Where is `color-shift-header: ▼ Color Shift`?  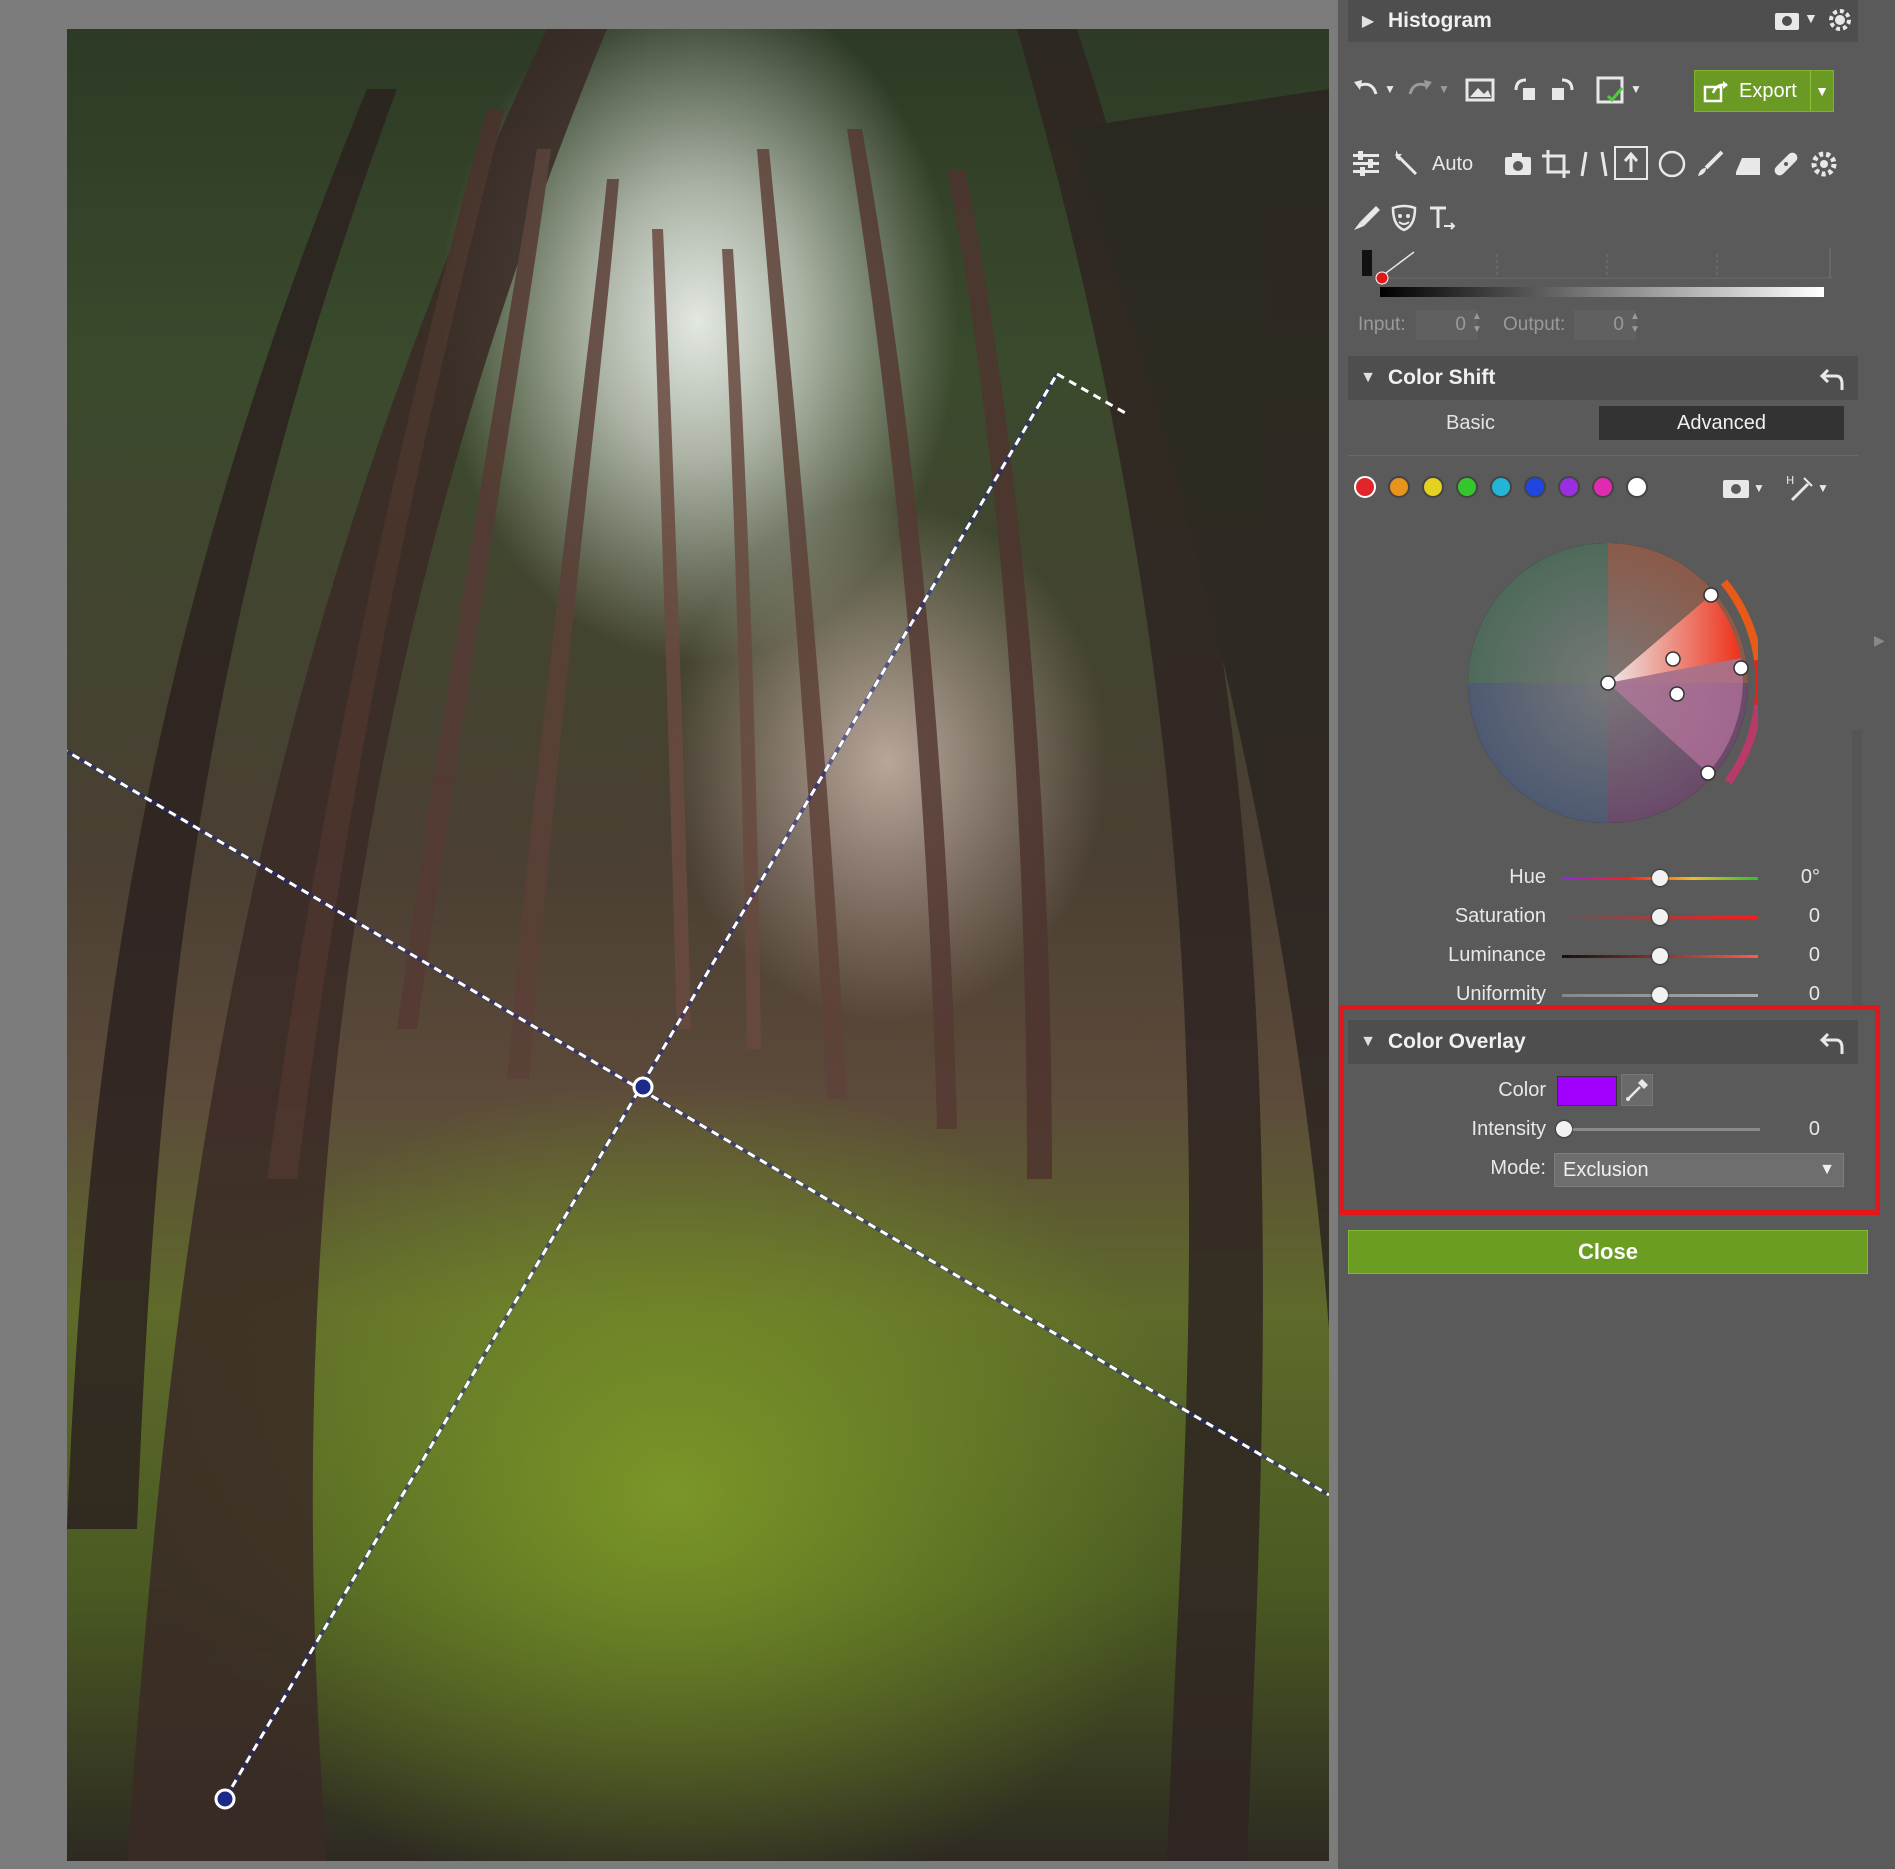 color-shift-header: ▼ Color Shift is located at coordinates (1603, 378).